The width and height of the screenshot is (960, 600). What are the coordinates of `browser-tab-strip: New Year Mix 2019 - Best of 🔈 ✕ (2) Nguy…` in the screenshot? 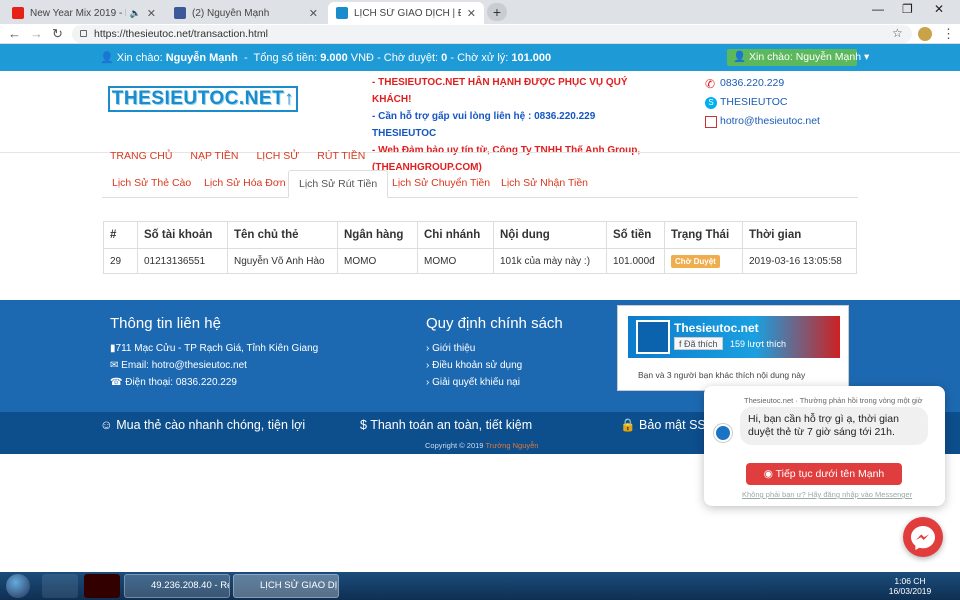 It's located at (480, 12).